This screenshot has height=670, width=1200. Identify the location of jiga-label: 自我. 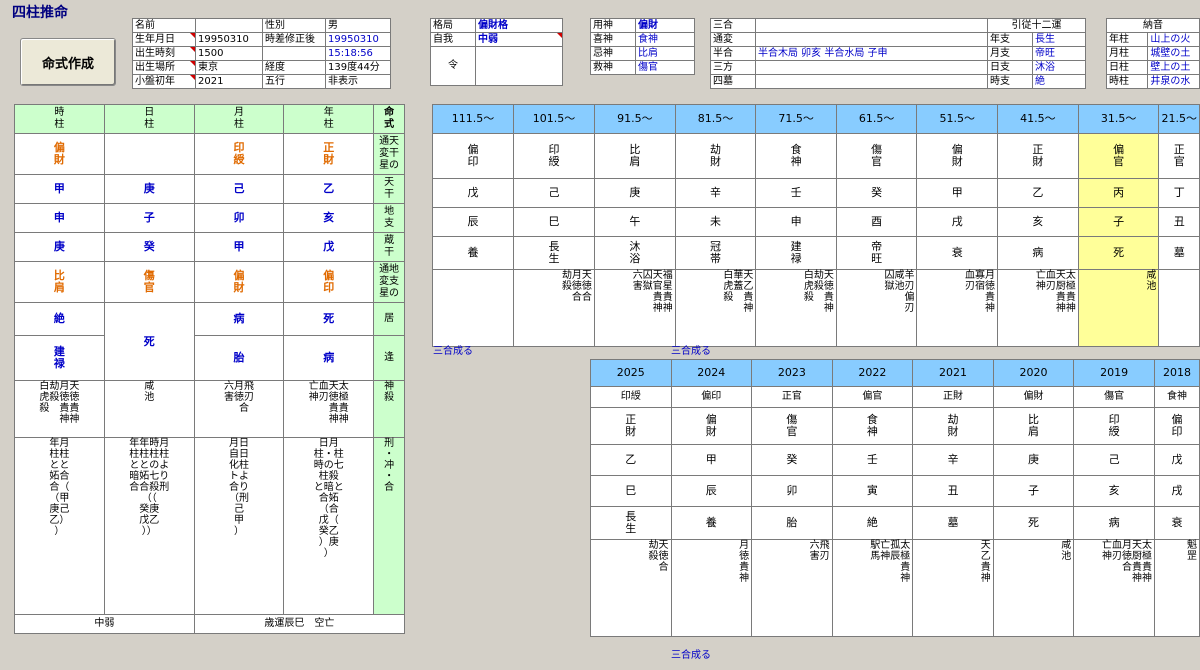
(453, 39).